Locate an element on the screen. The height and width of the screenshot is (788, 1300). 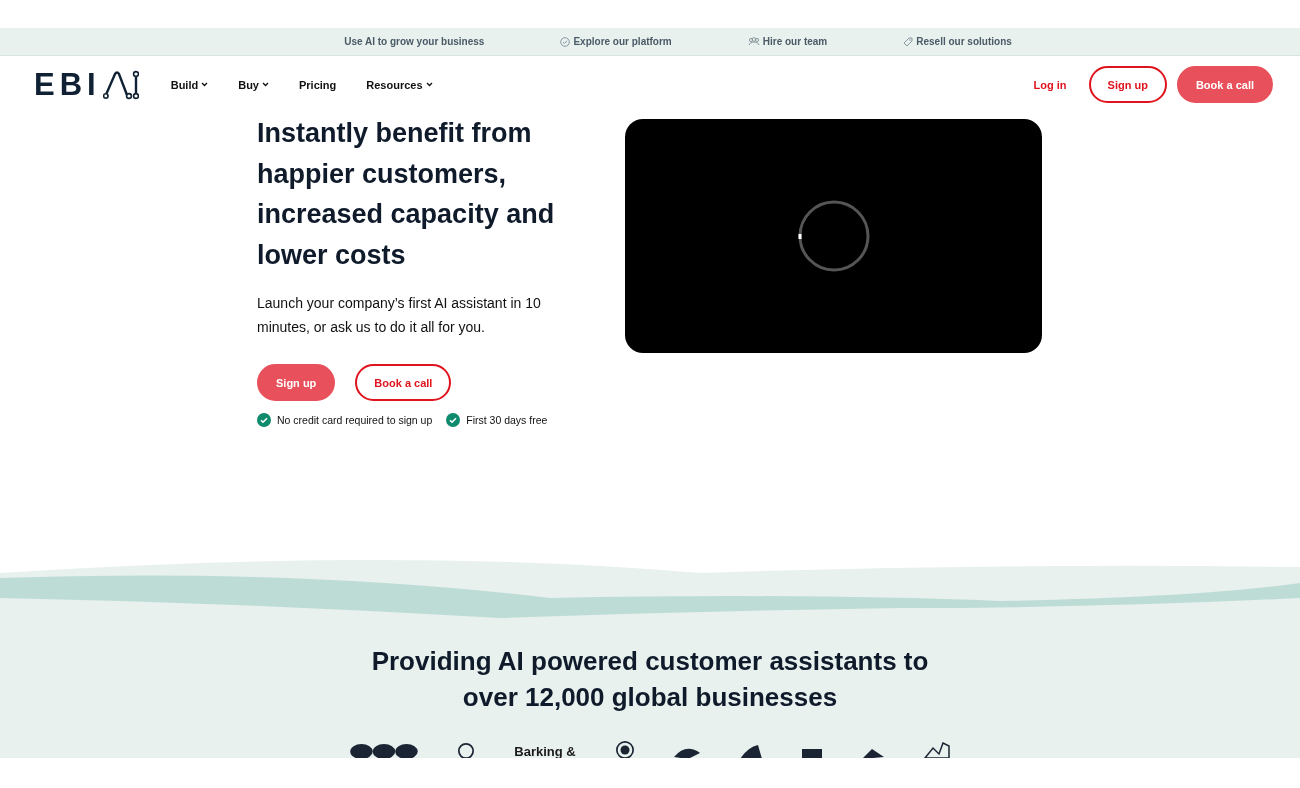
nav-menu-item: Buy is located at coordinates (253, 84).